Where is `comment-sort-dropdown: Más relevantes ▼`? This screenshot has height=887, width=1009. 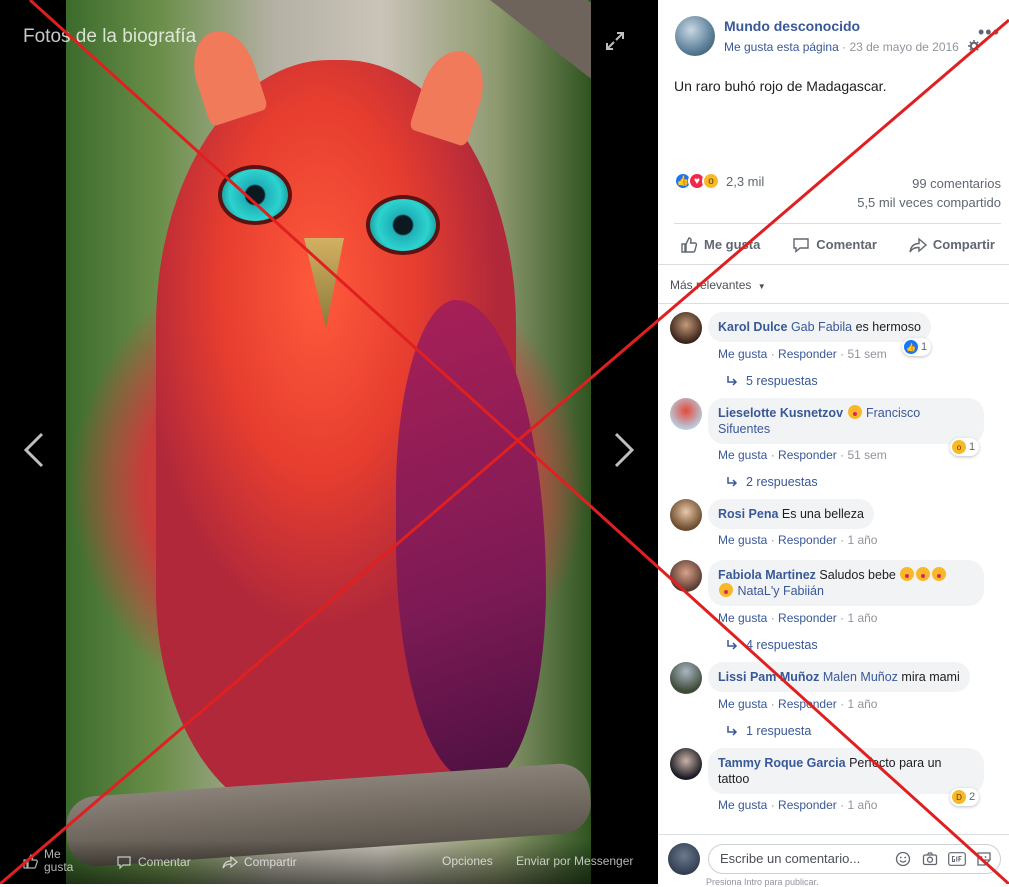 comment-sort-dropdown: Más relevantes ▼ is located at coordinates (718, 285).